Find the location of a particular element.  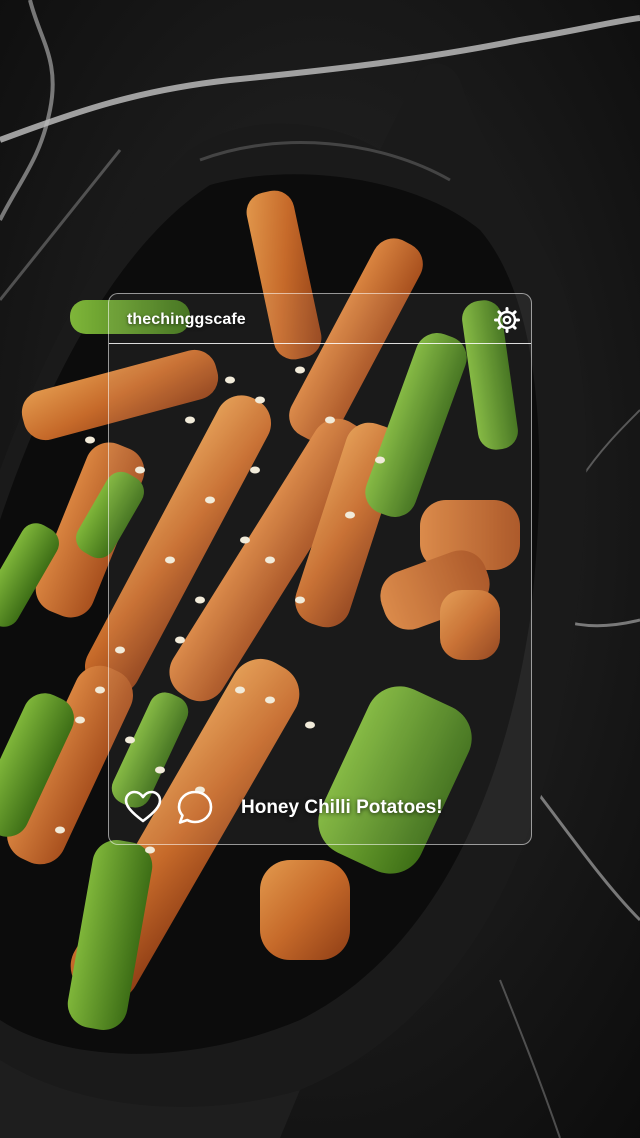

heart-icon is located at coordinates (143, 808).